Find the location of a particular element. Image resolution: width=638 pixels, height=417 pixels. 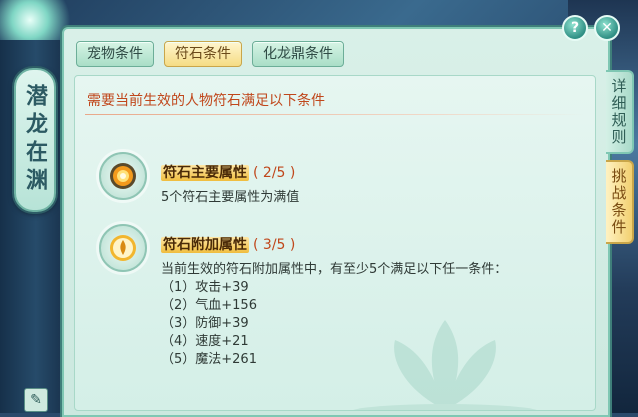

conditions-heading: 需要当前生效的人物符石满足以下条件 is located at coordinates (206, 101).